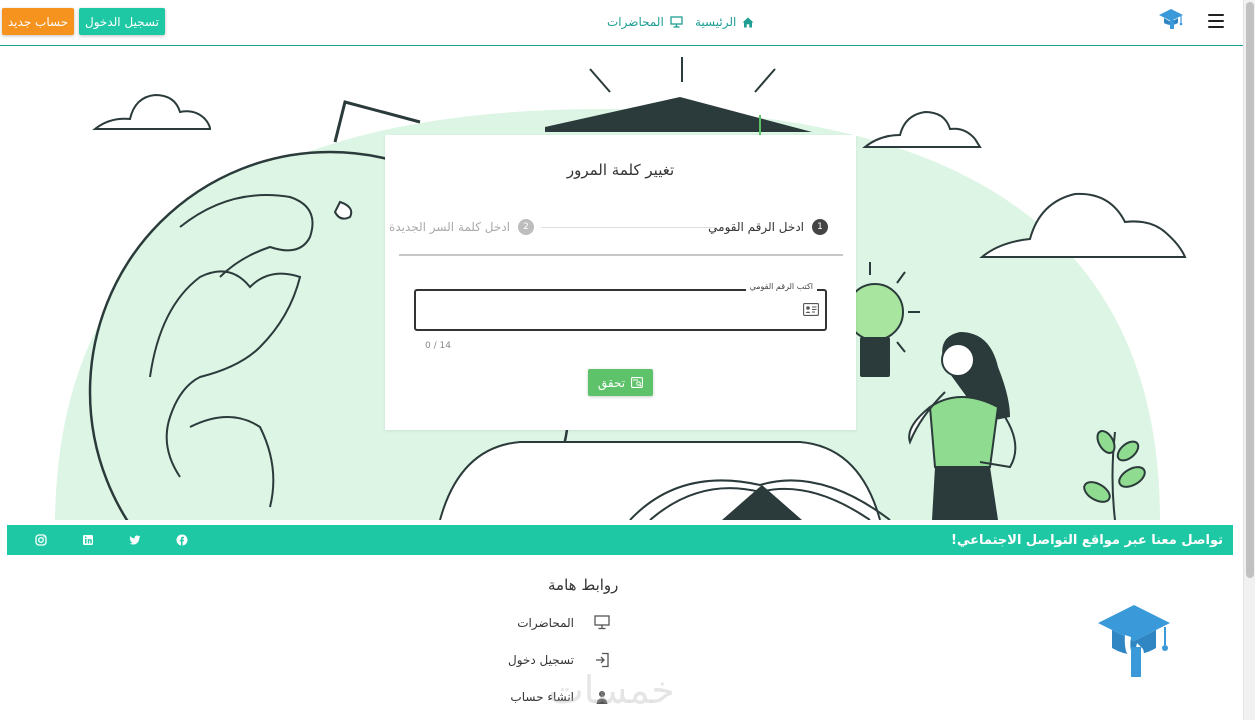  What do you see at coordinates (629, 227) in the screenshot?
I see `stepper-connector` at bounding box center [629, 227].